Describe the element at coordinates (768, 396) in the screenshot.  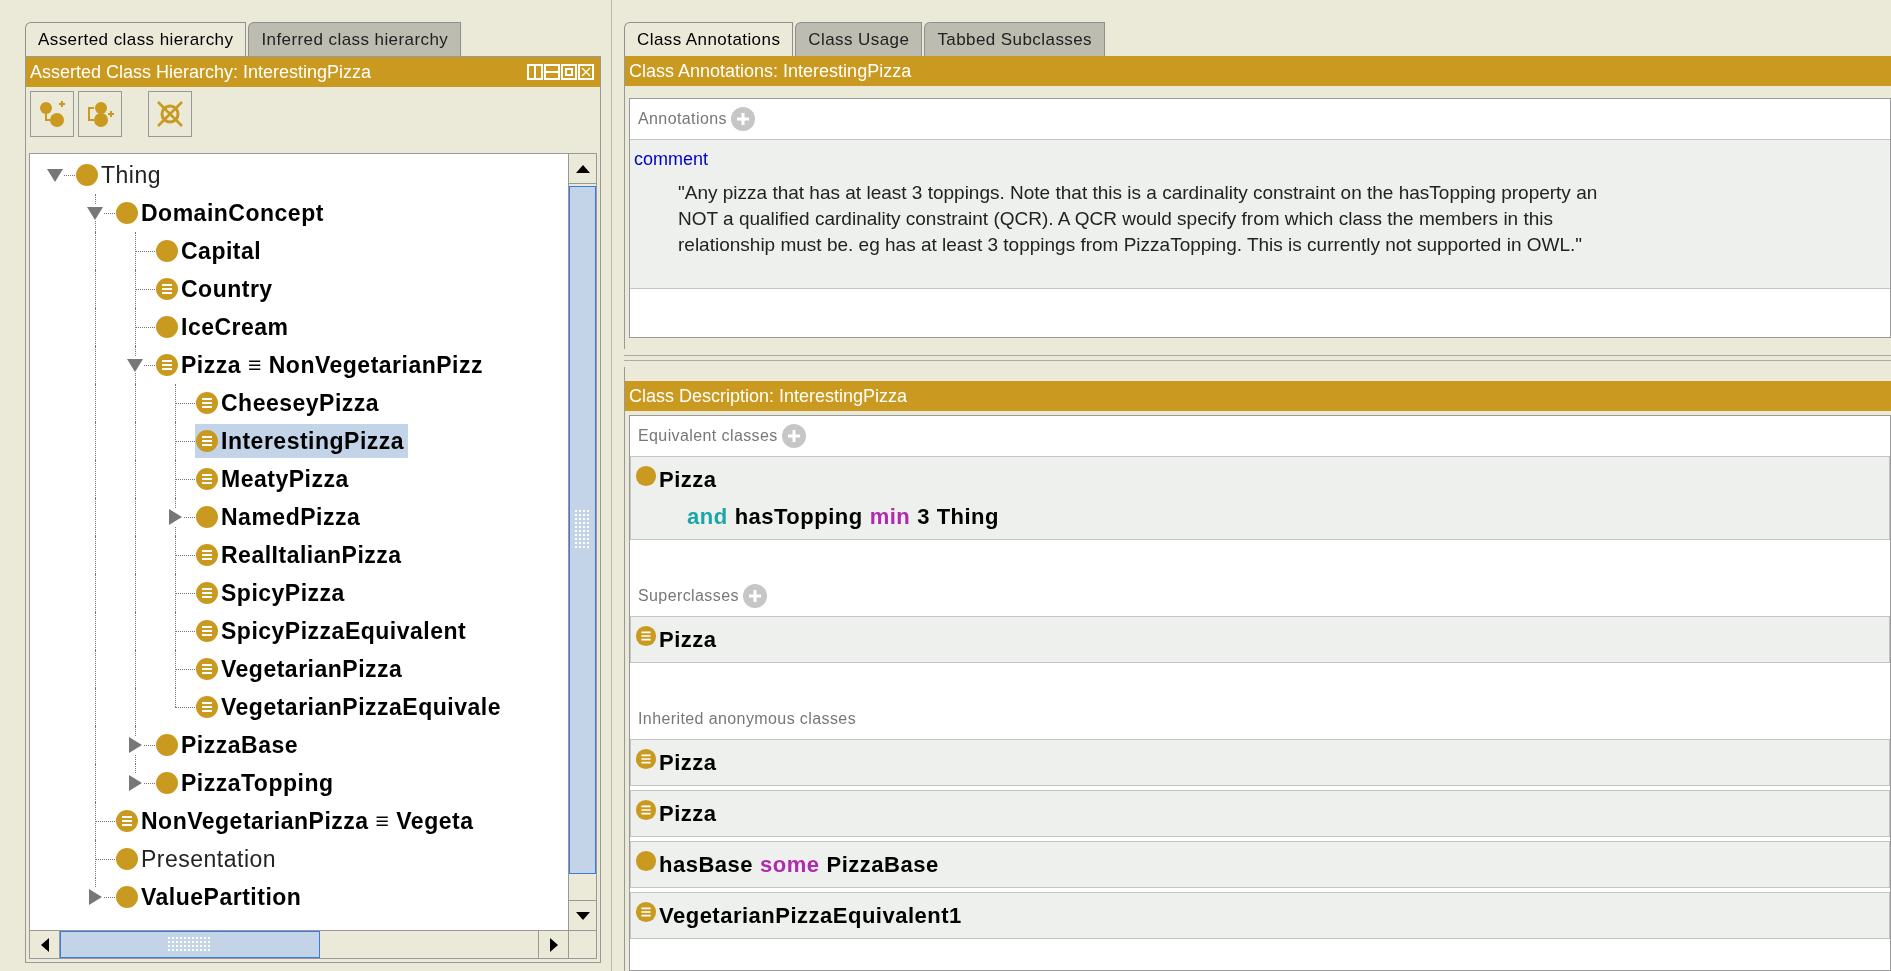
I see `view-title: Class Description: InterestingPizza` at that location.